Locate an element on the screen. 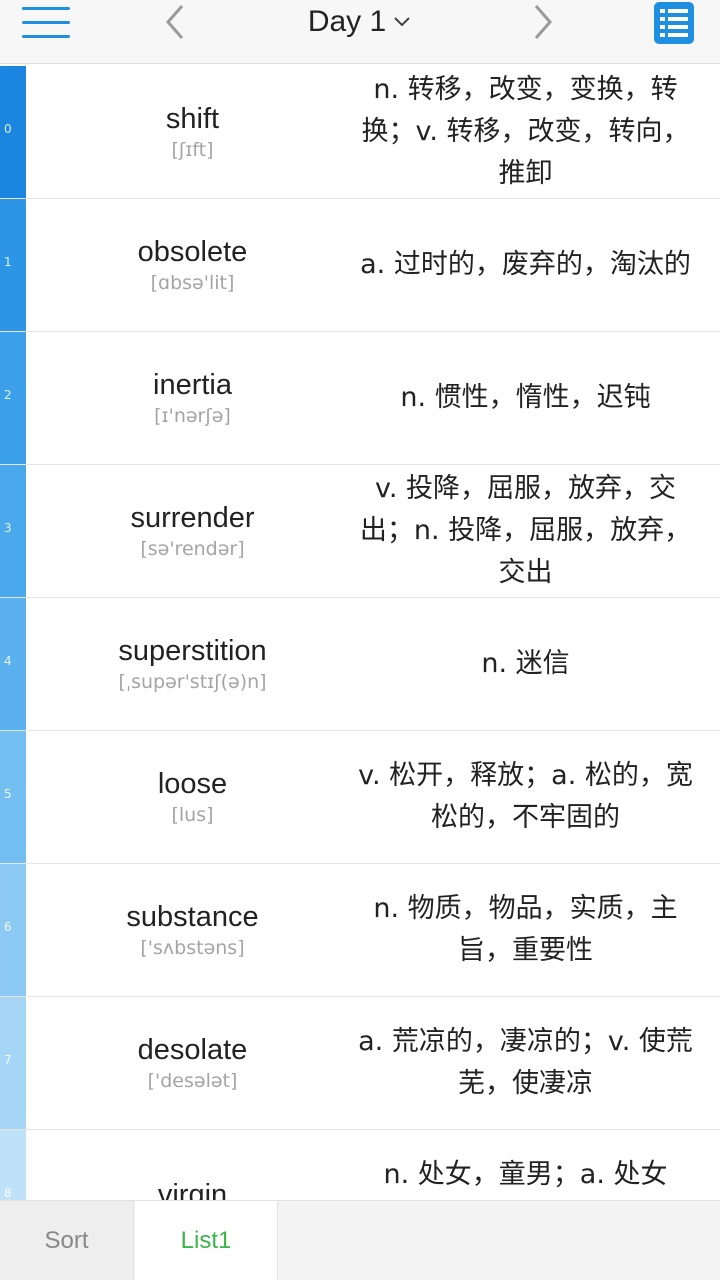 This screenshot has height=1280, width=720. list-item: 5 loose [lus] v. 松开，释放；a. 松的，宽松的，不牢固的 is located at coordinates (360, 797).